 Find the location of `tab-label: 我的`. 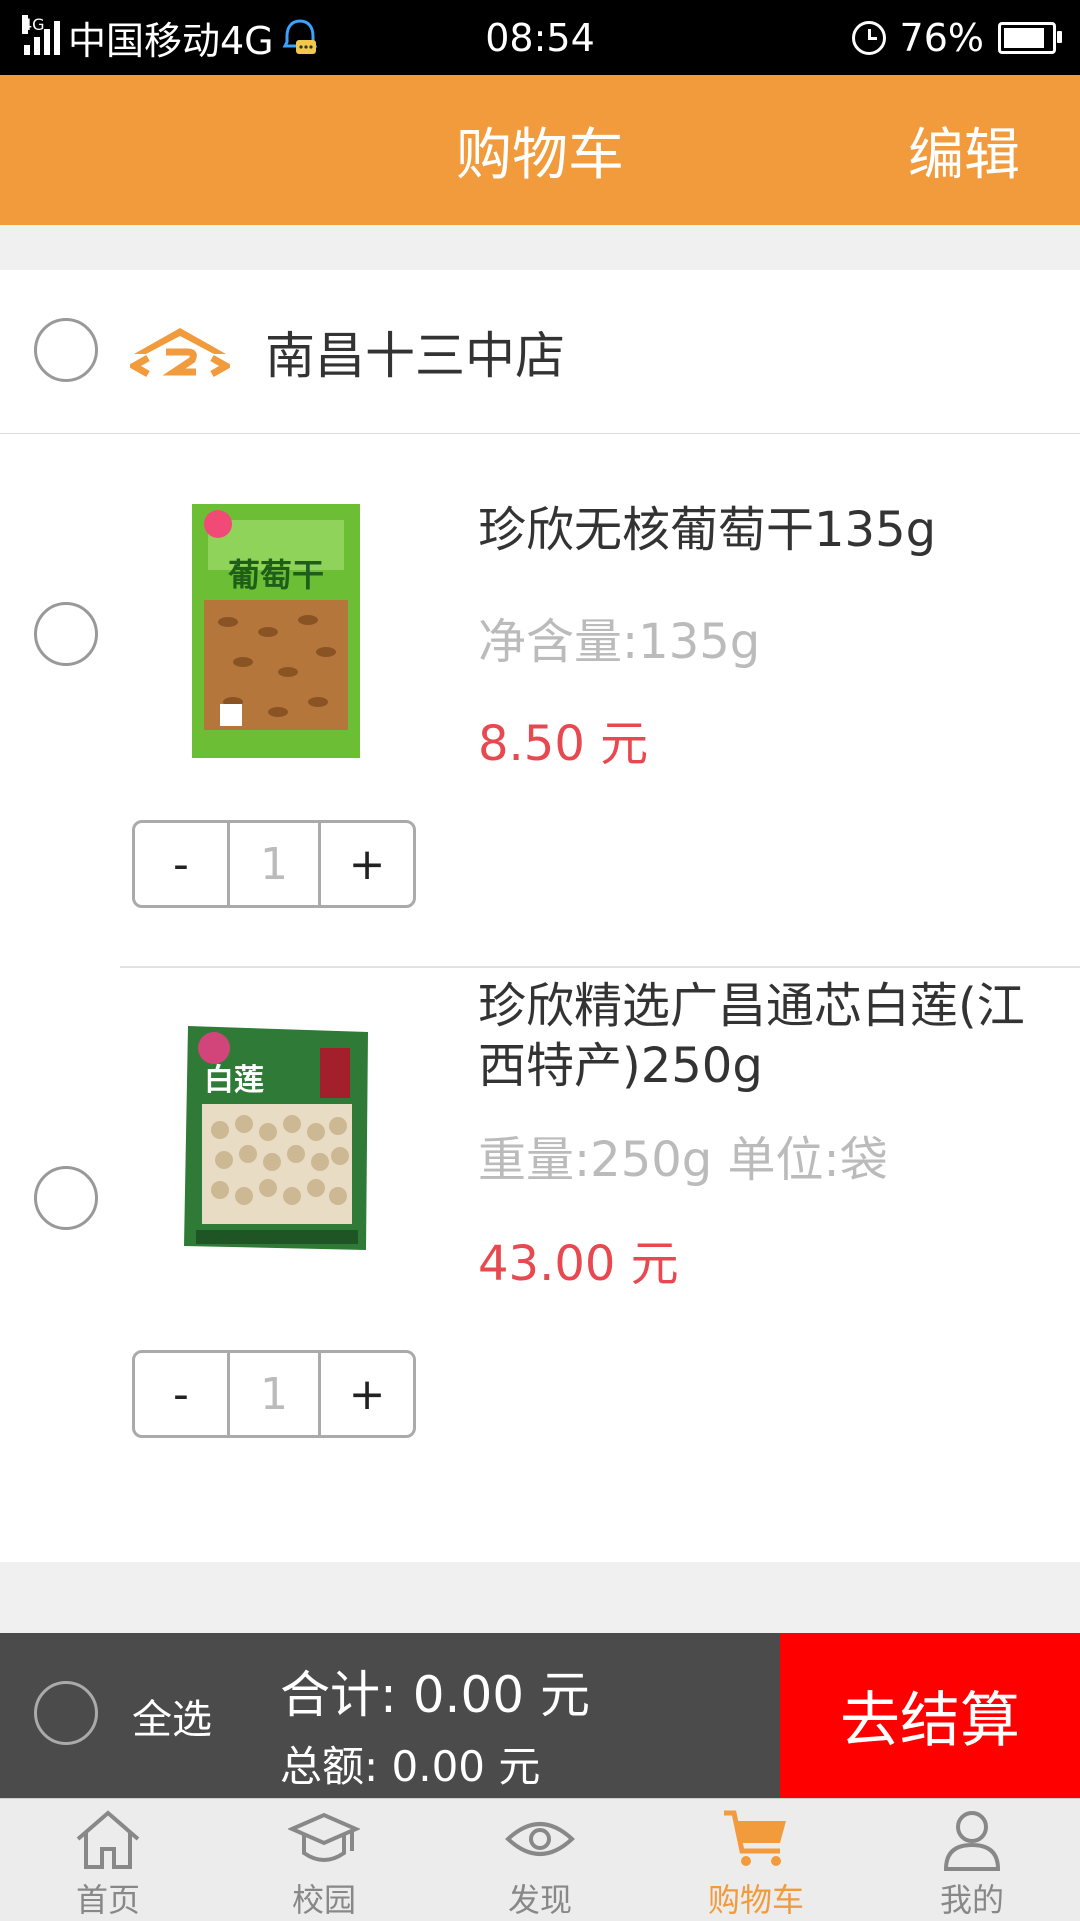

tab-label: 我的 is located at coordinates (971, 1900).